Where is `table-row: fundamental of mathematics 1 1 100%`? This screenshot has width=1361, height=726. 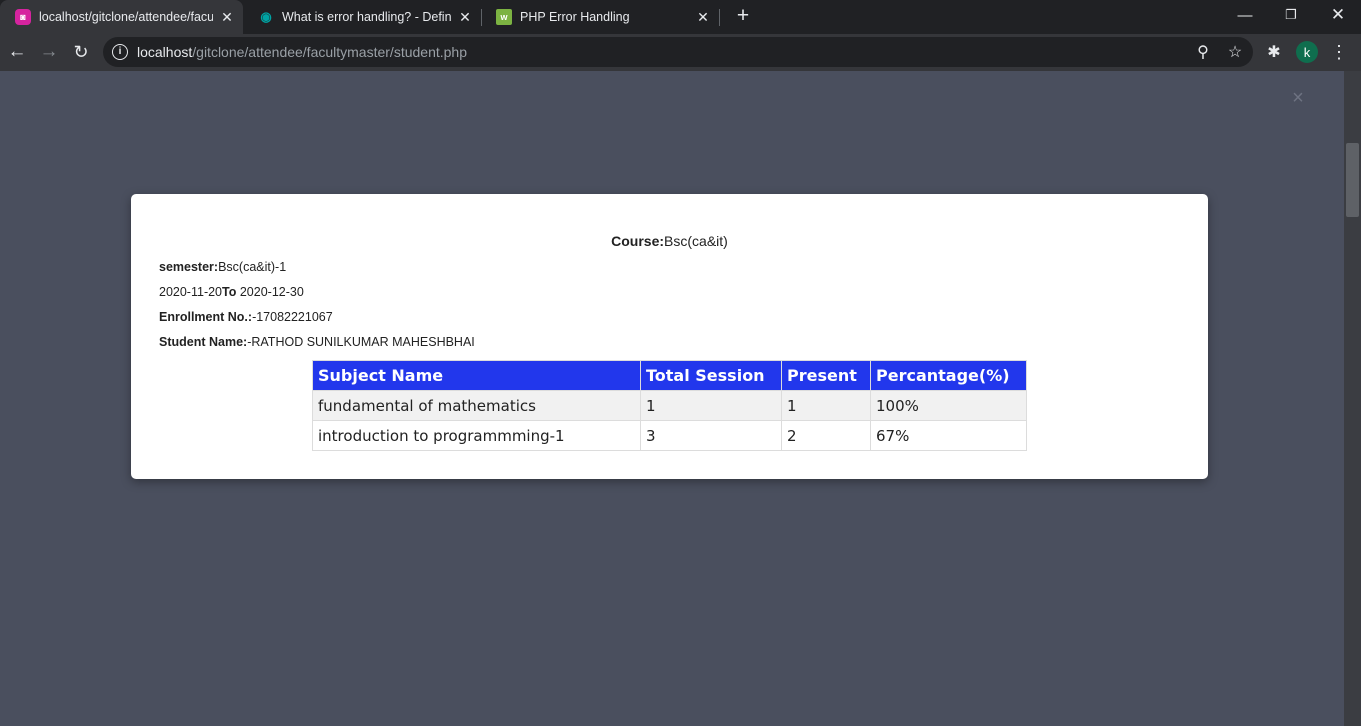 table-row: fundamental of mathematics 1 1 100% is located at coordinates (669, 405).